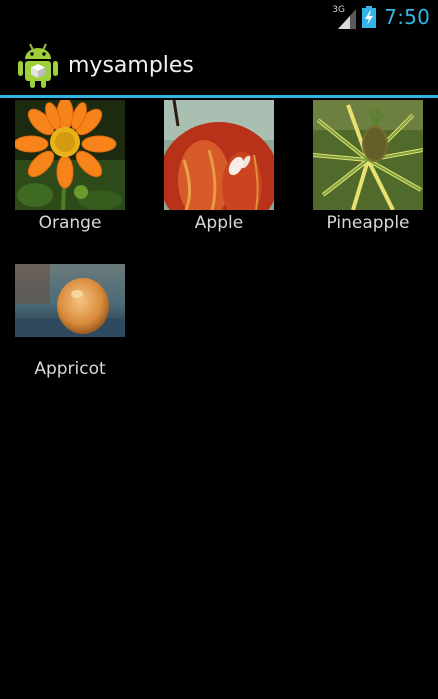  What do you see at coordinates (219, 65) in the screenshot?
I see `action-bar: mysamples` at bounding box center [219, 65].